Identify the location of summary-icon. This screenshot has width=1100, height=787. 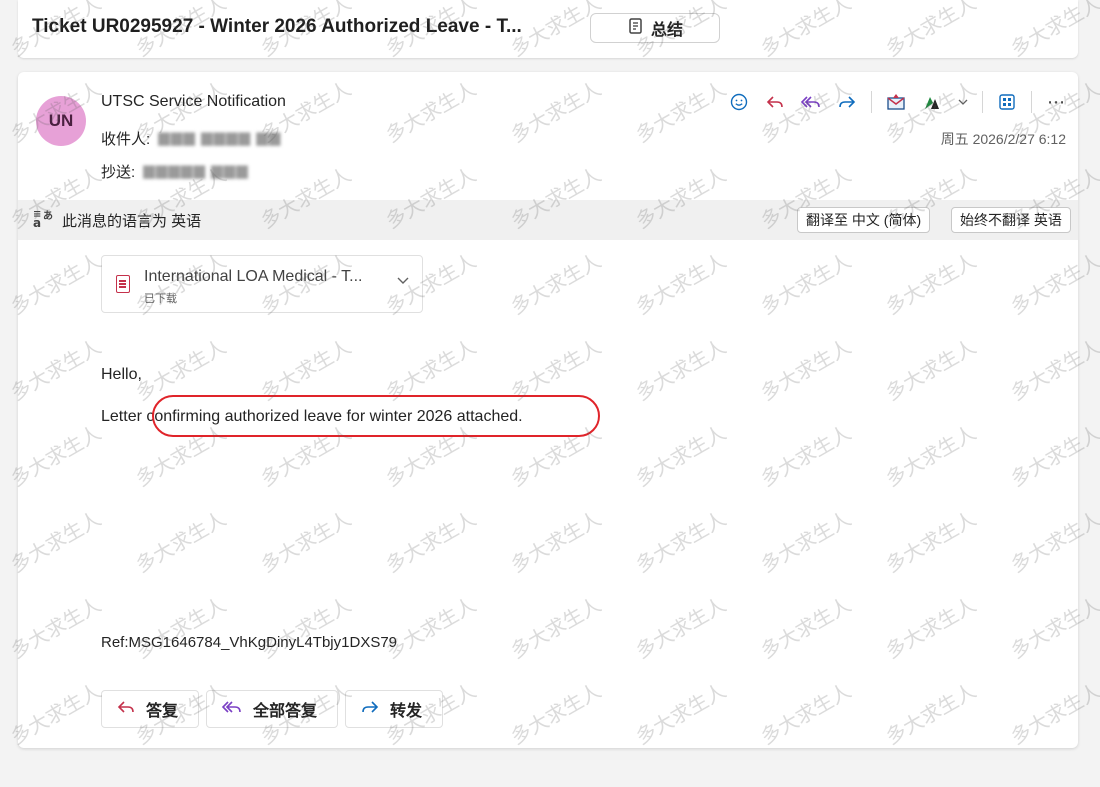
(636, 28).